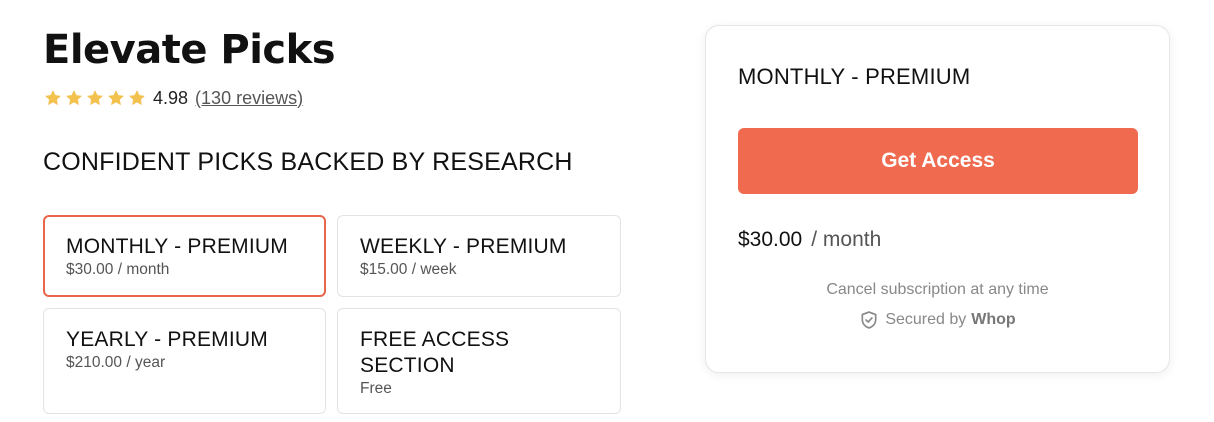  I want to click on rating-value: 4.98, so click(171, 97).